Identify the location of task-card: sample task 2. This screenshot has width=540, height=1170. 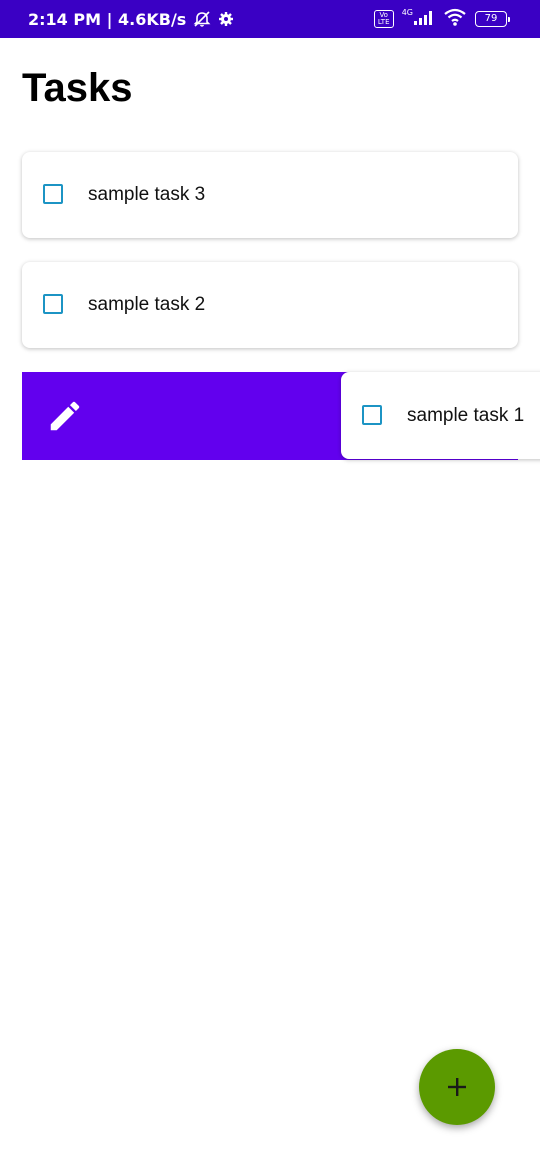
(270, 305).